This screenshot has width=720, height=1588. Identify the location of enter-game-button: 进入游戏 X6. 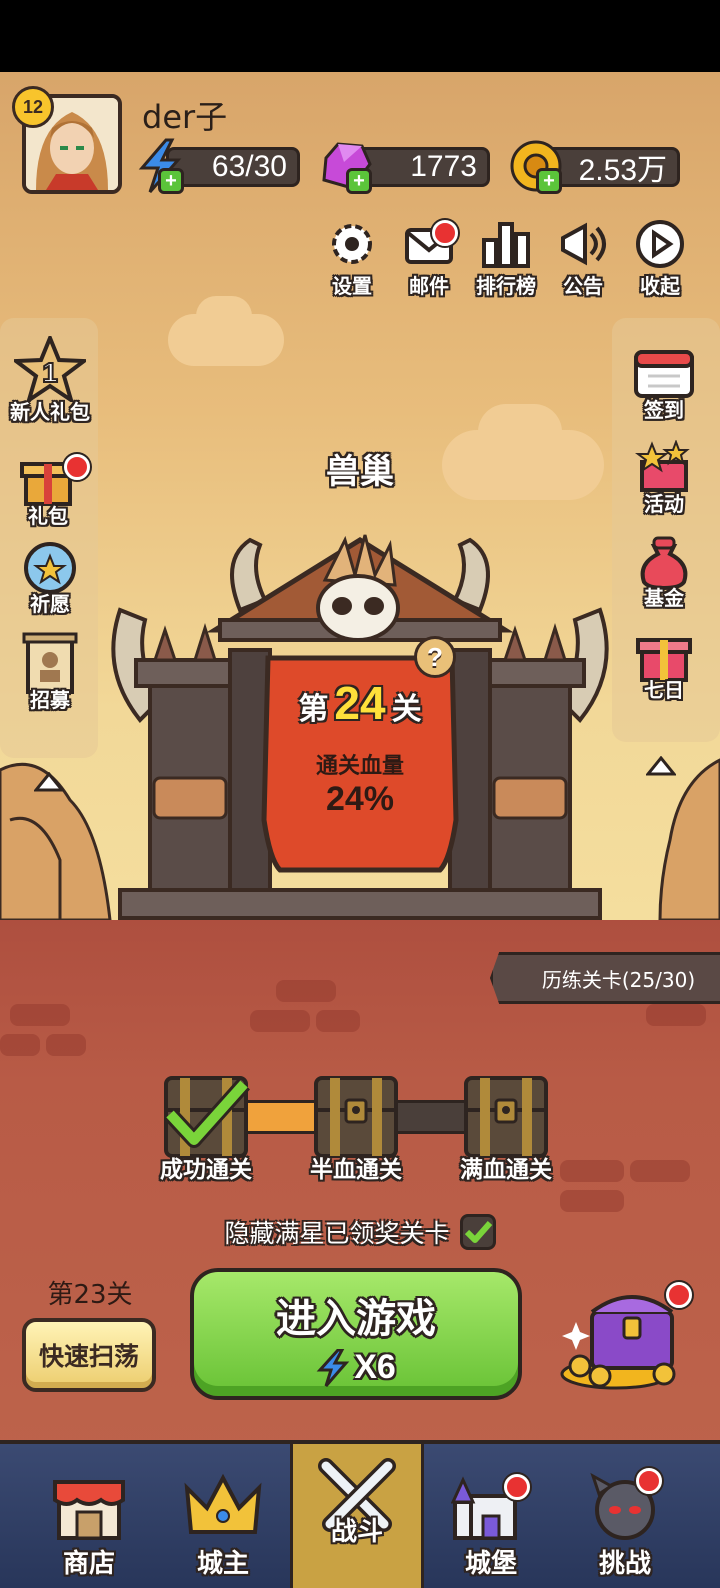
(356, 1334).